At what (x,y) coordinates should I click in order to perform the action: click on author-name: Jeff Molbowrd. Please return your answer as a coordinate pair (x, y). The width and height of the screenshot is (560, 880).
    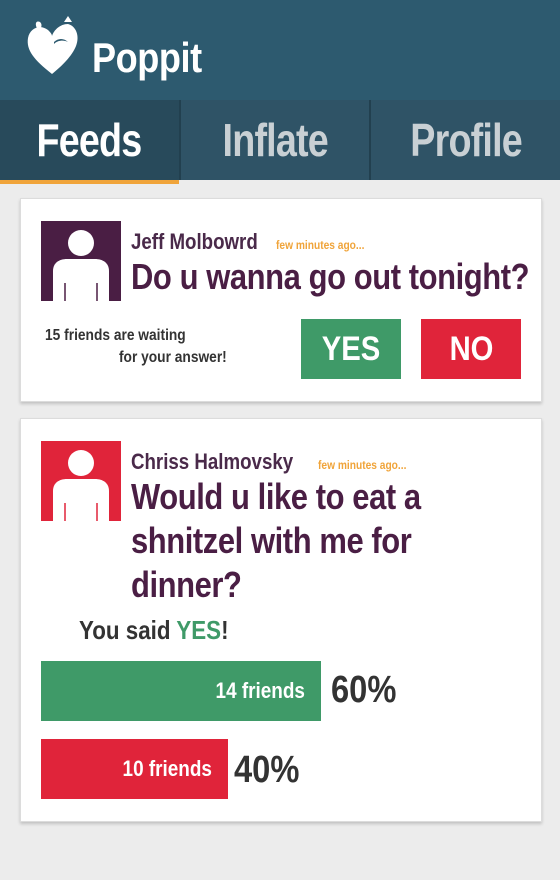
    Looking at the image, I should click on (194, 241).